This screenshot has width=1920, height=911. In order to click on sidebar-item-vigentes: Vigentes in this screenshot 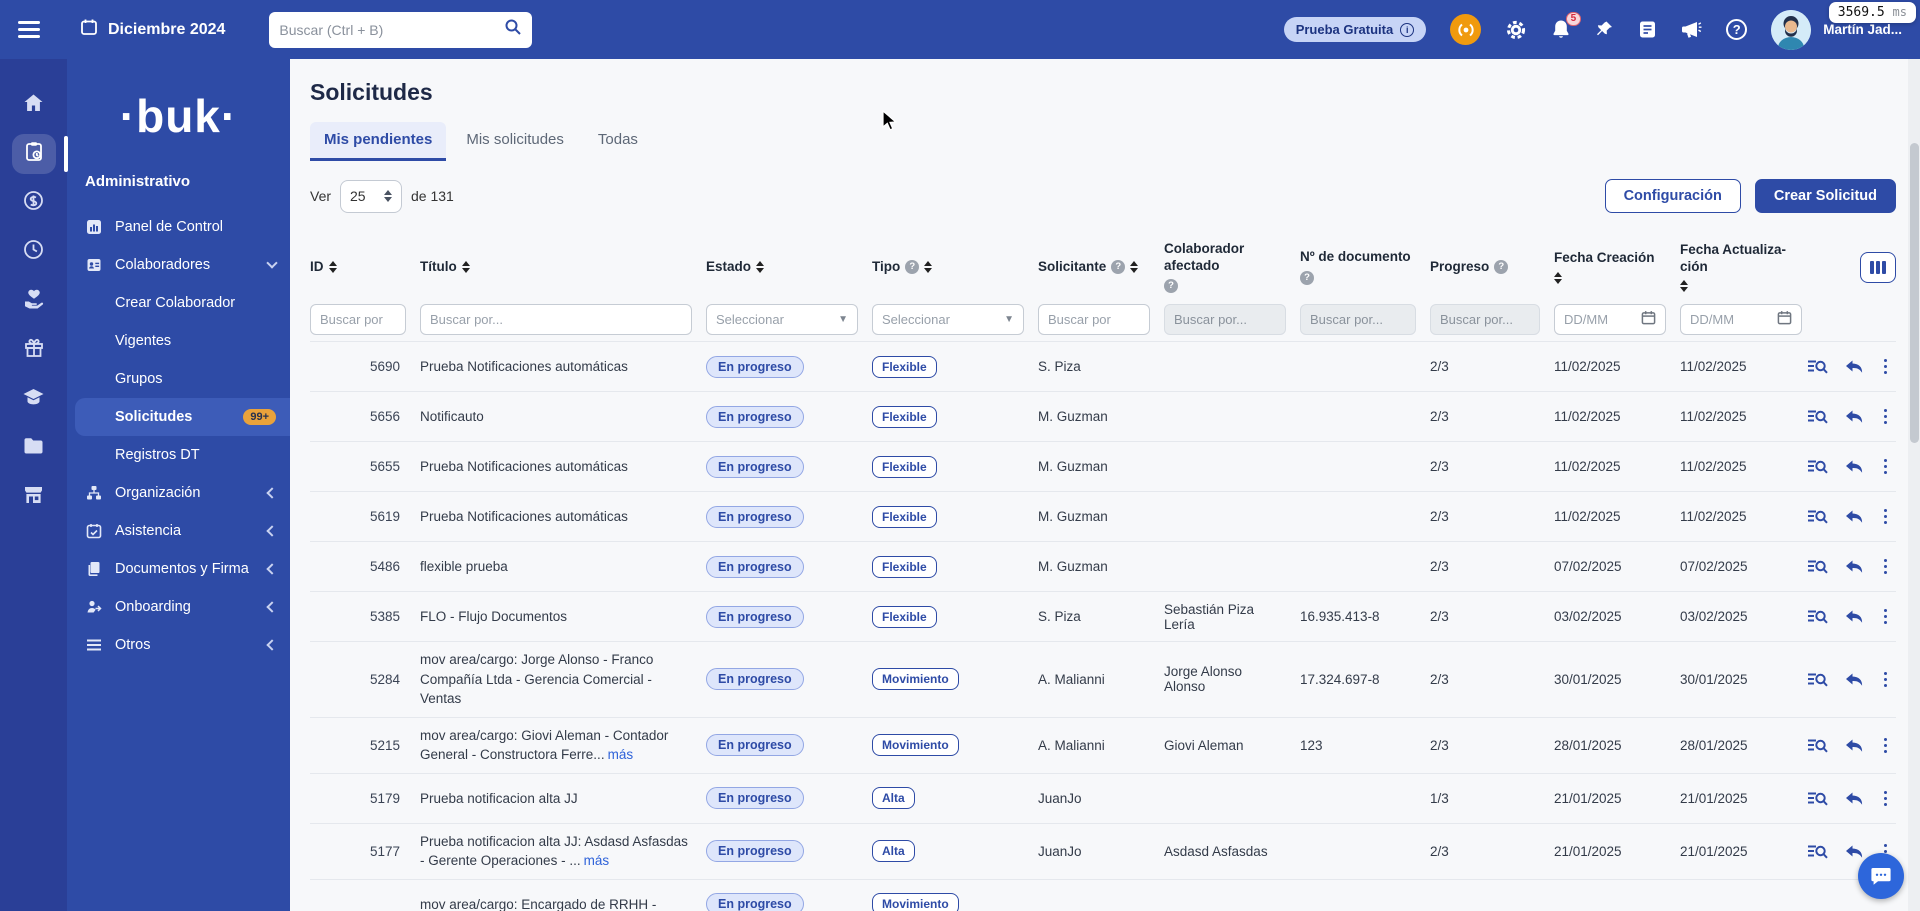, I will do `click(178, 341)`.